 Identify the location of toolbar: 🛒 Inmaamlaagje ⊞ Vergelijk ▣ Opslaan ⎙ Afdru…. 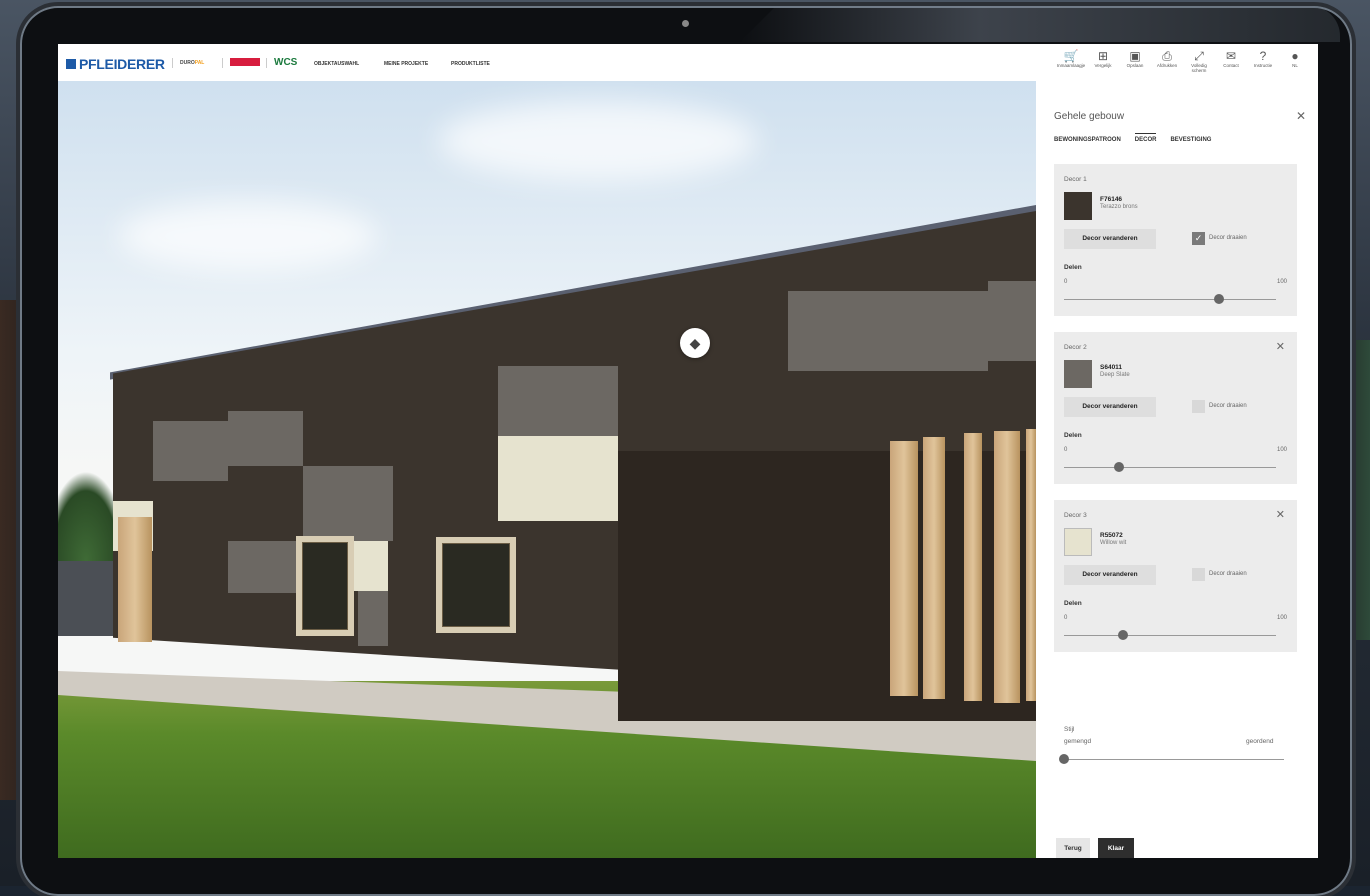
(1183, 61).